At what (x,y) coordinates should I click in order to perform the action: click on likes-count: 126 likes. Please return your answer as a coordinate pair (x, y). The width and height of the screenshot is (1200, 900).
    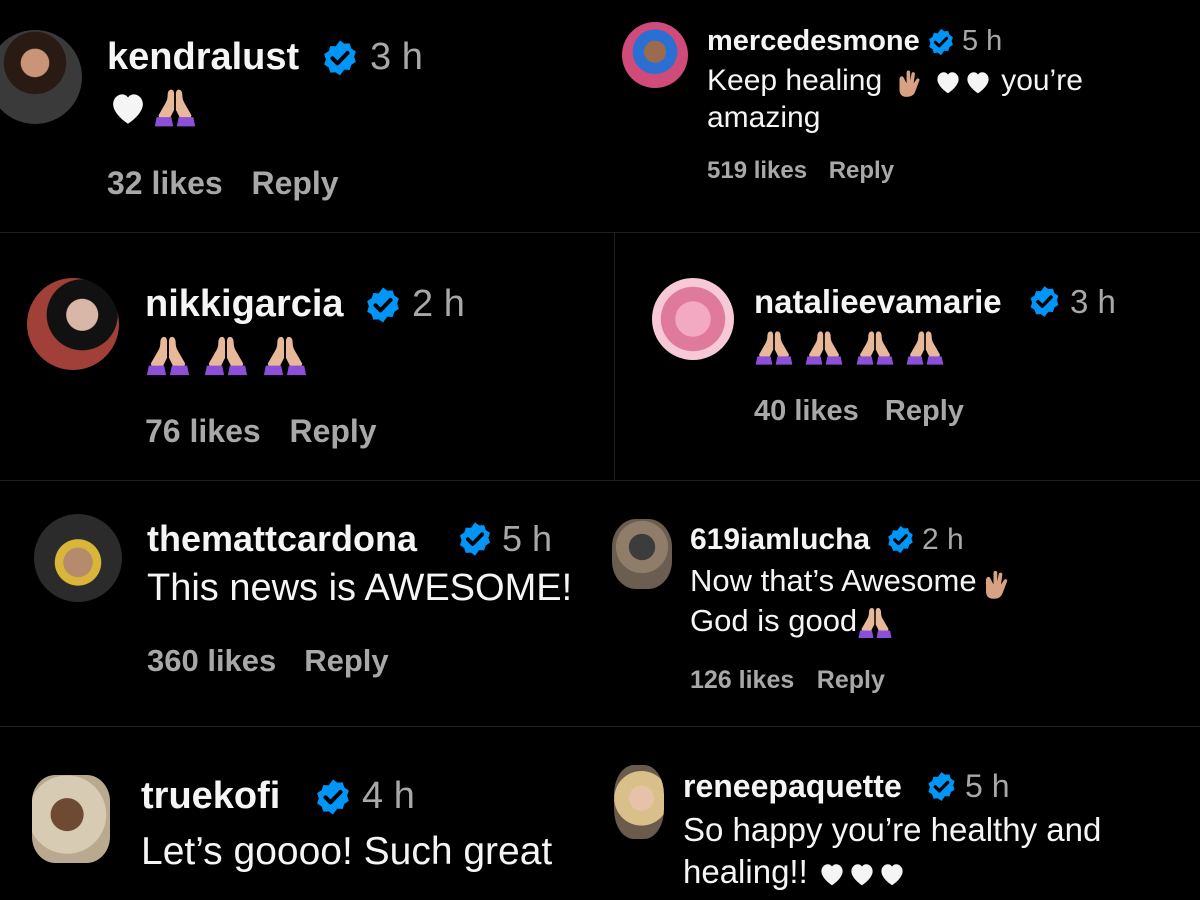
    Looking at the image, I should click on (742, 680).